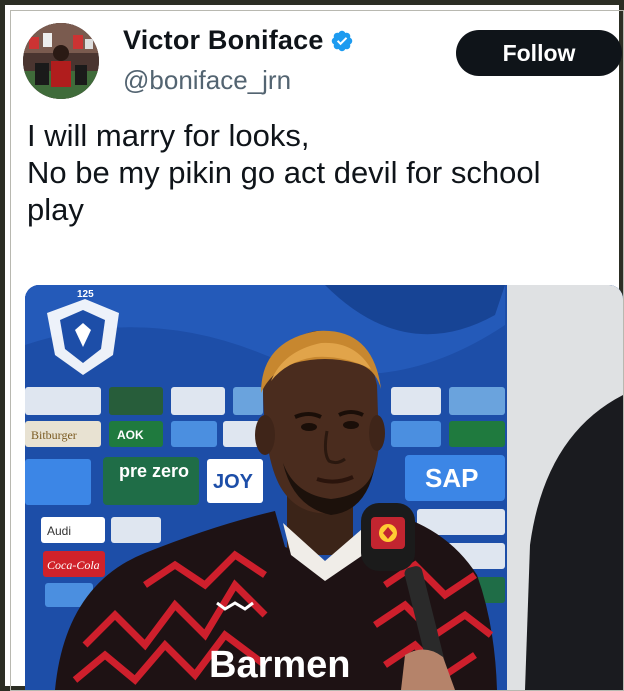 The height and width of the screenshot is (691, 624). Describe the element at coordinates (55, 209) in the screenshot. I see `tweet-text-line: play` at that location.